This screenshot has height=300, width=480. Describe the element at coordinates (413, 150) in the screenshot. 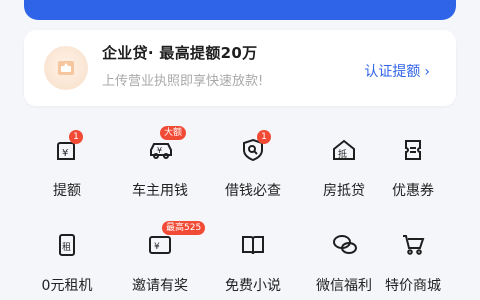

I see `coupon-icon` at that location.